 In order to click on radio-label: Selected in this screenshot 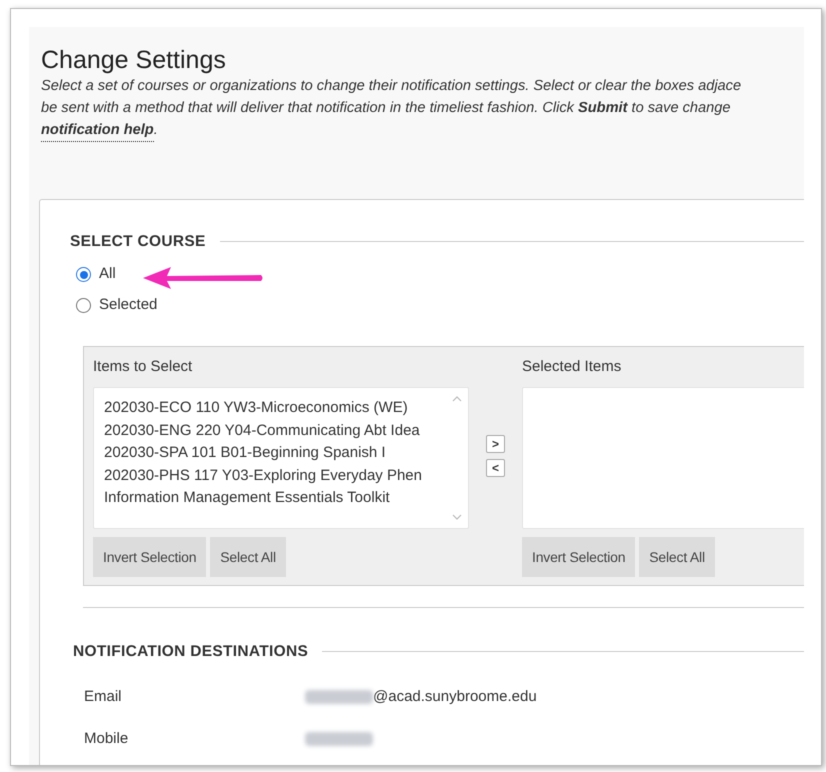, I will do `click(128, 304)`.